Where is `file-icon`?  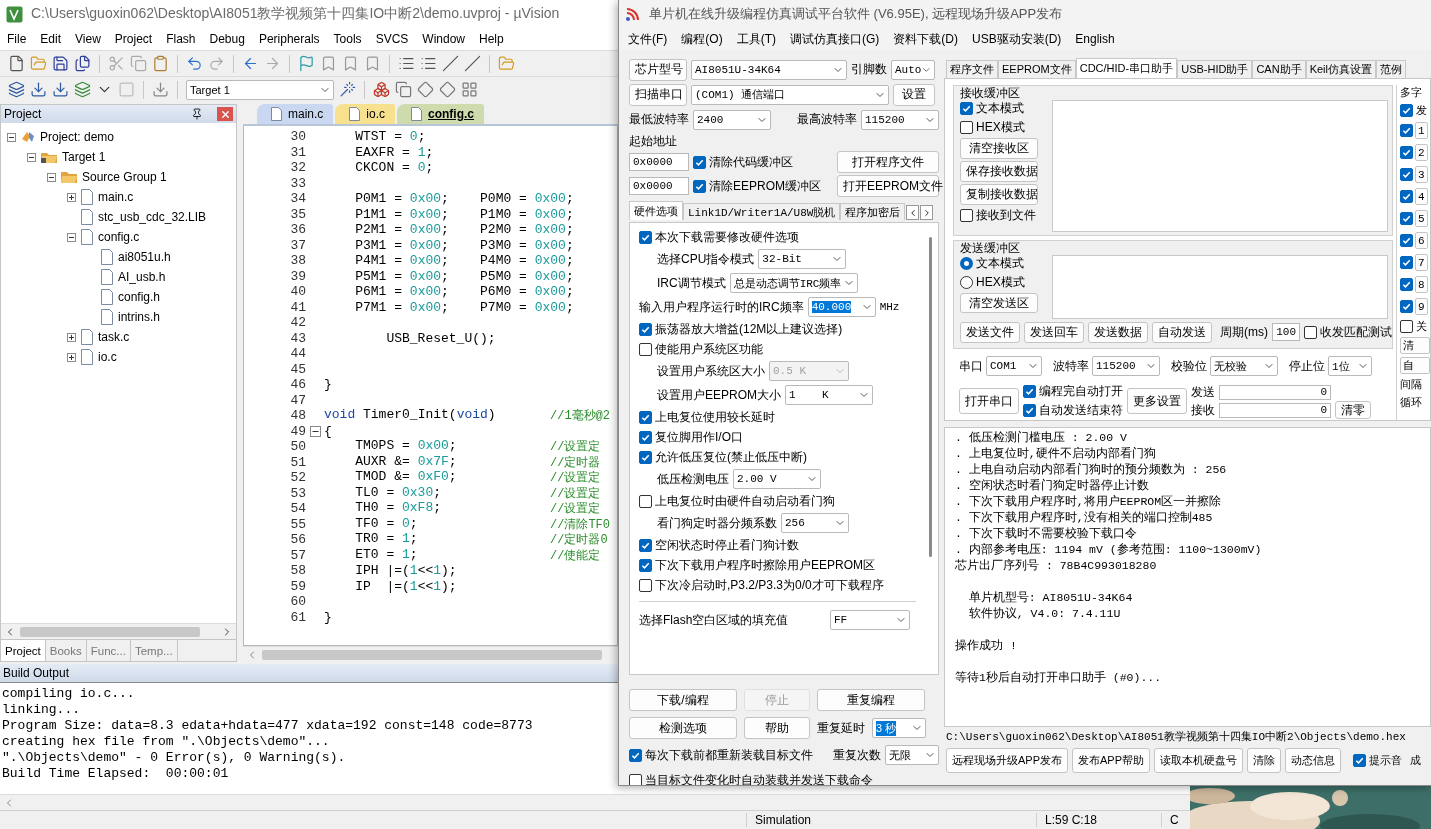 file-icon is located at coordinates (16, 63).